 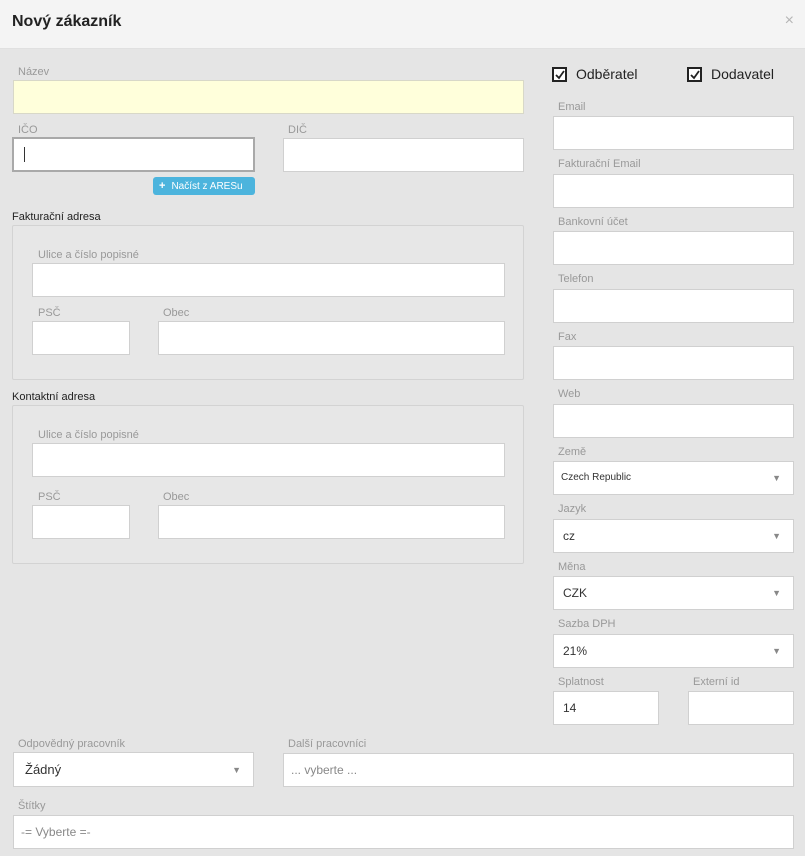 I want to click on dic-input, so click(x=403, y=155).